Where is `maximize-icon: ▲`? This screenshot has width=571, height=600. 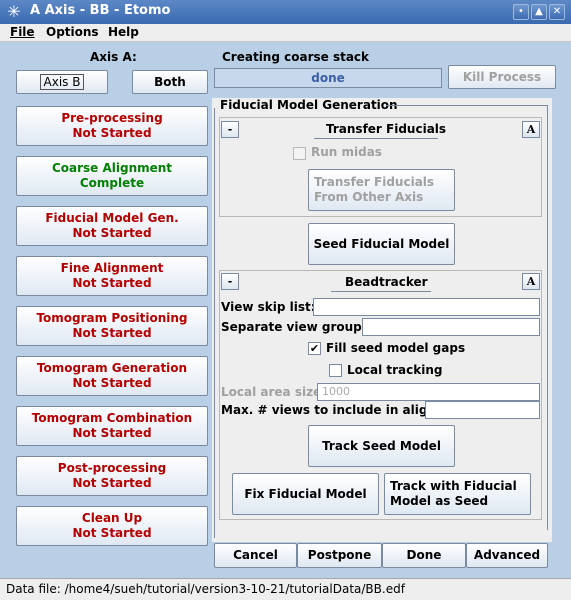
maximize-icon: ▲ is located at coordinates (539, 12).